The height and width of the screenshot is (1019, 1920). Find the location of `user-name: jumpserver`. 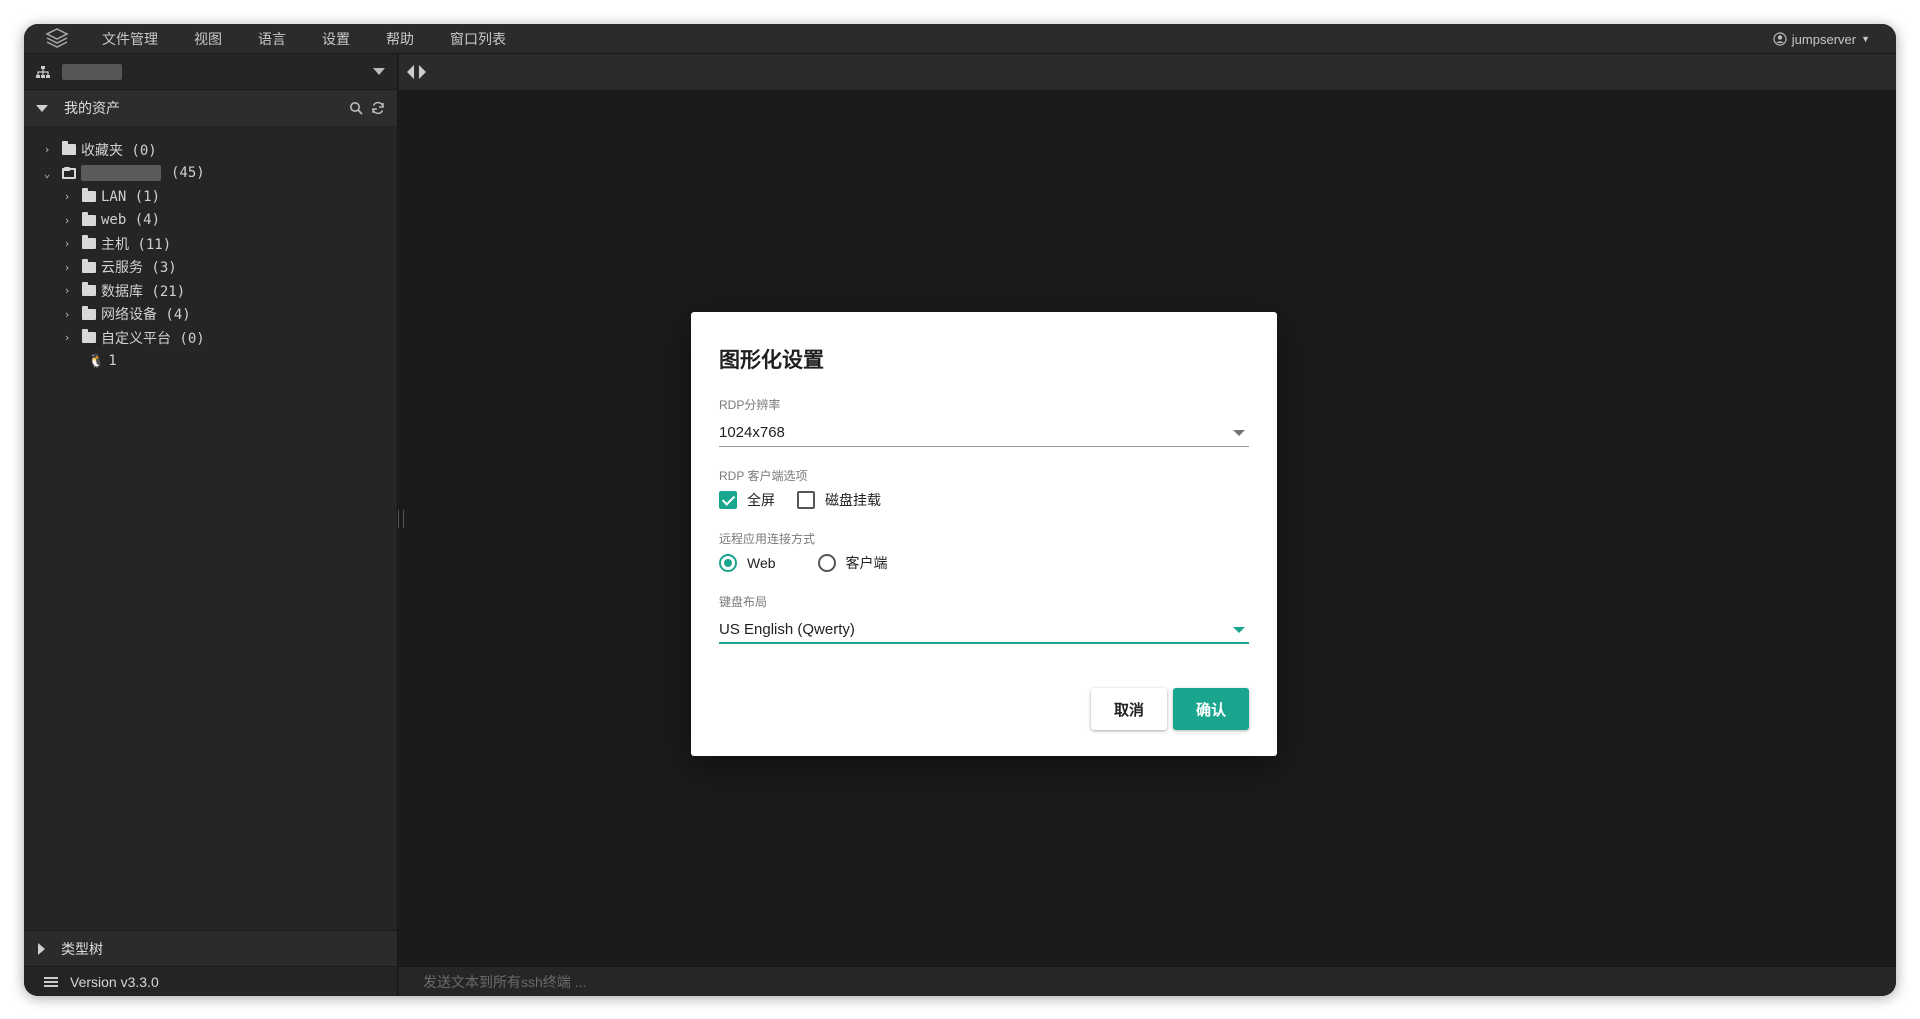

user-name: jumpserver is located at coordinates (1824, 39).